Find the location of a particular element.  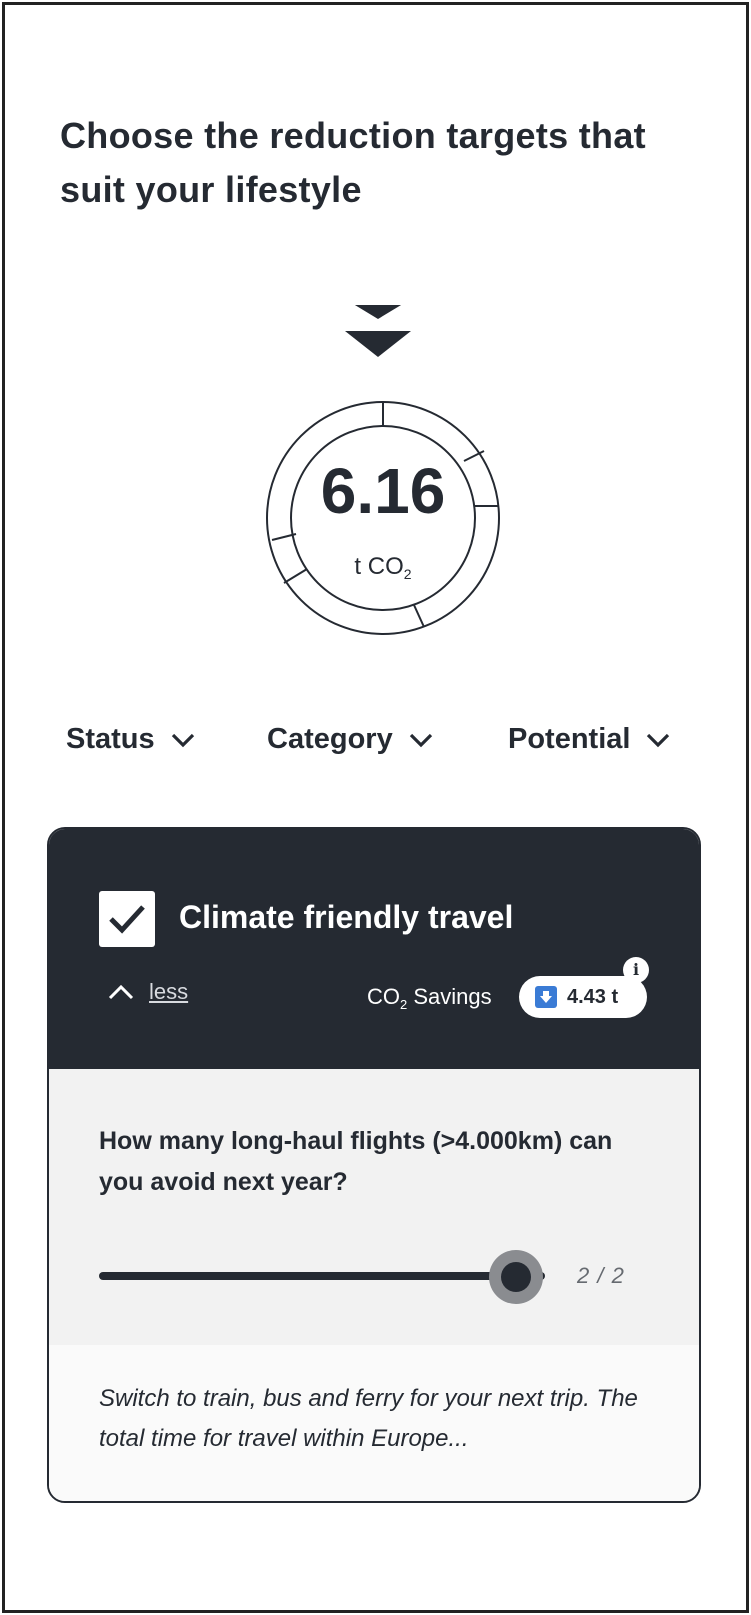

double-chevron-down-icon is located at coordinates (378, 331).